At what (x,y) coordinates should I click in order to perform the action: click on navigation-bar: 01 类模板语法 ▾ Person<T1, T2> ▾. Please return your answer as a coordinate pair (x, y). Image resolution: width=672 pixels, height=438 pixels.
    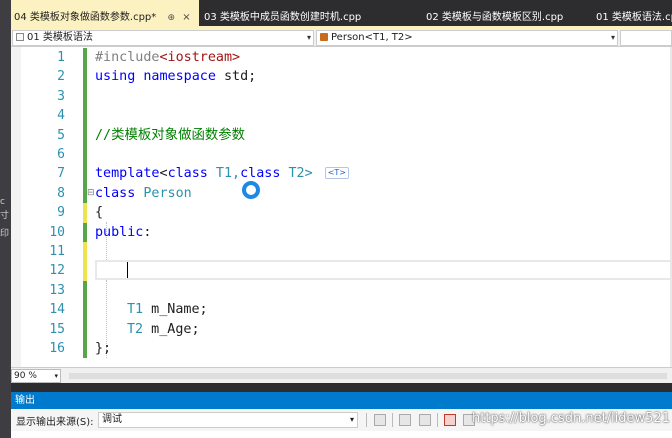
    Looking at the image, I should click on (341, 38).